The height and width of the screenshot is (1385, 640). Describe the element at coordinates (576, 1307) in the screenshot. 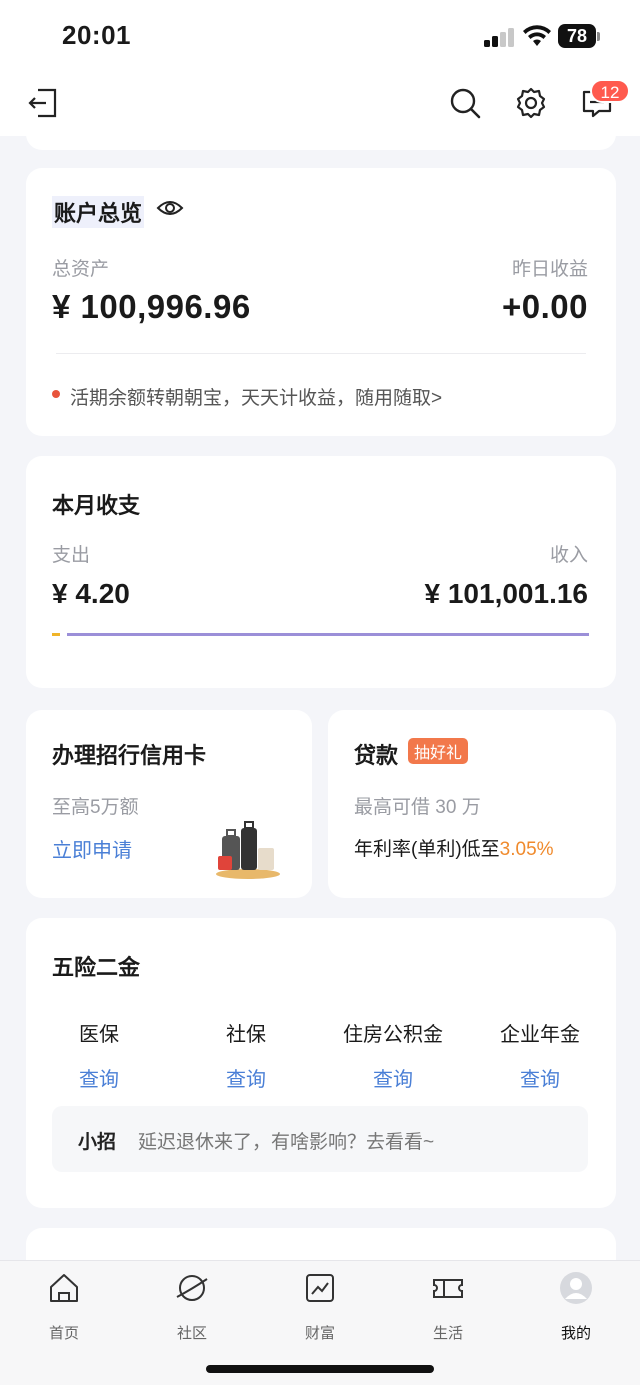

I see `tab-mine: 我的` at that location.